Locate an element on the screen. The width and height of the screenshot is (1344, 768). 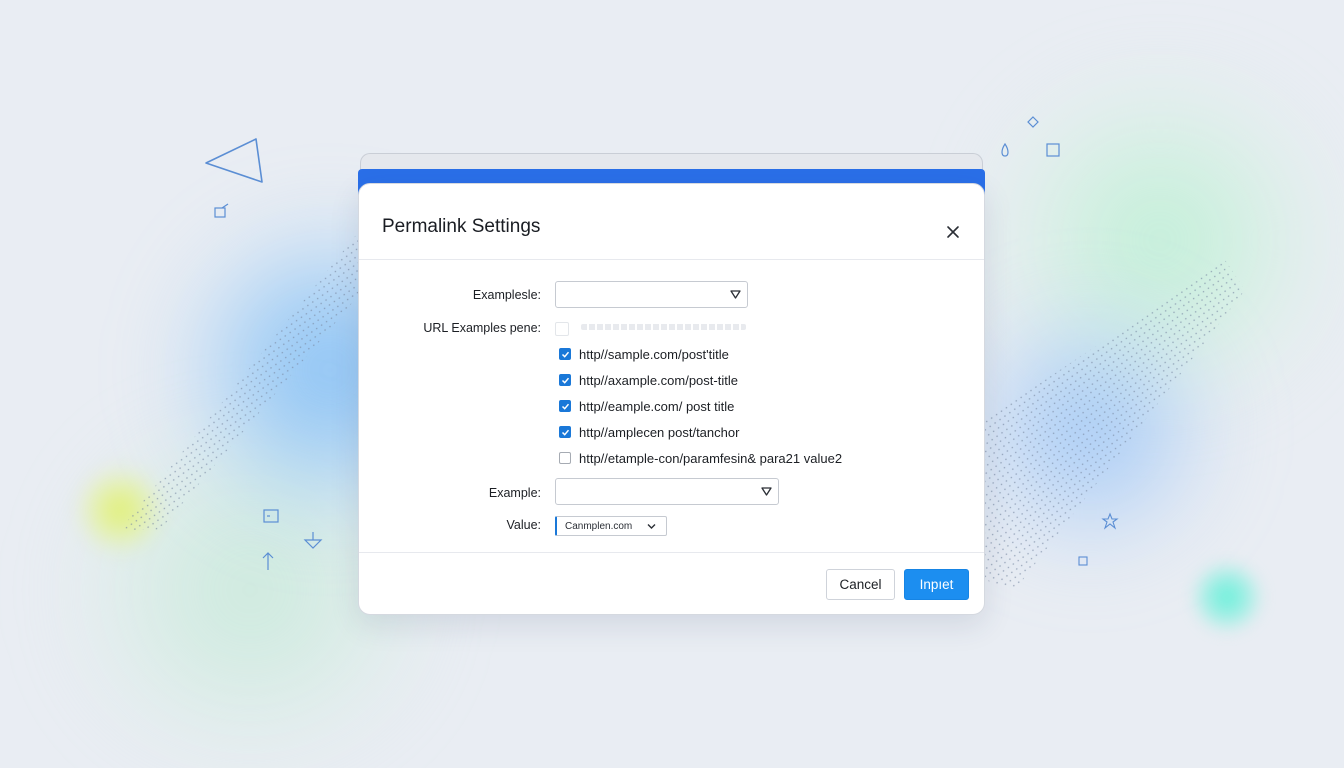
value-select-value: Canmplen.com is located at coordinates (599, 526).